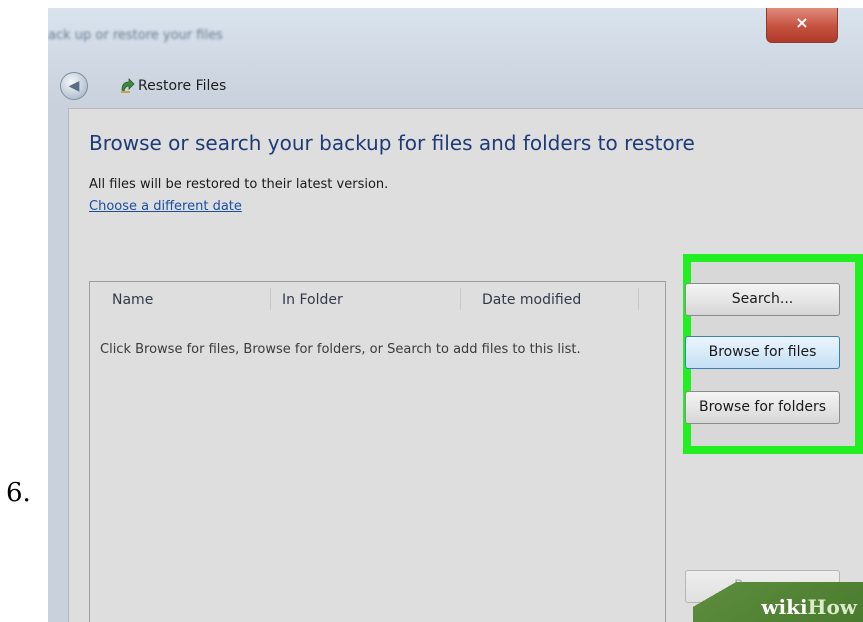  I want to click on window-title: ack up or restore your files, so click(135, 35).